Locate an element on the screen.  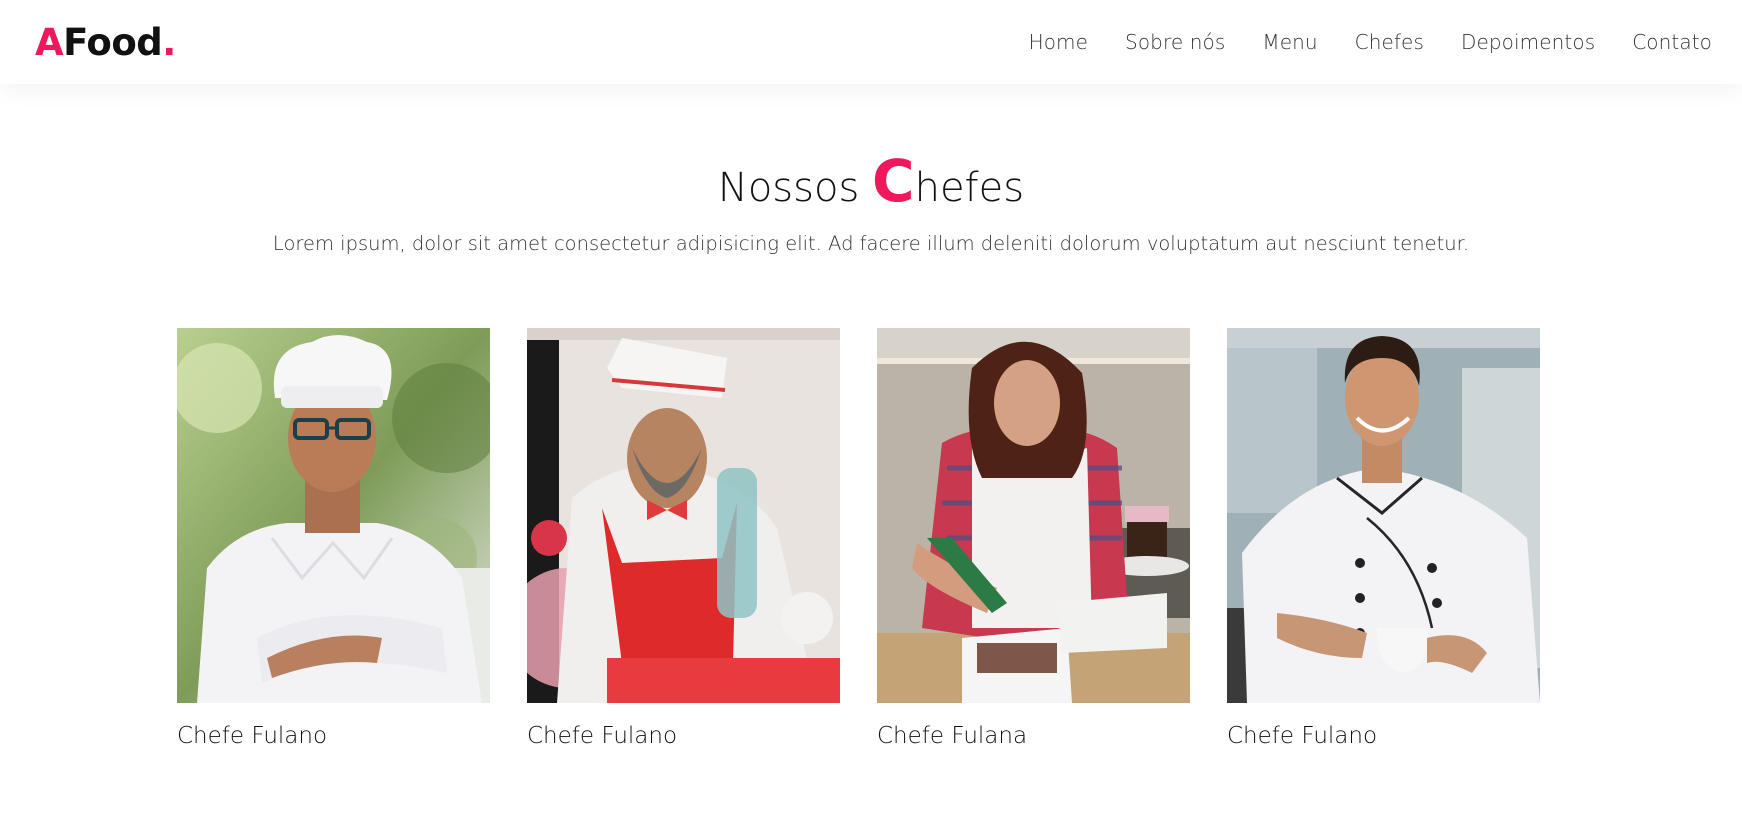
brand-logo: A Food. is located at coordinates (105, 42).